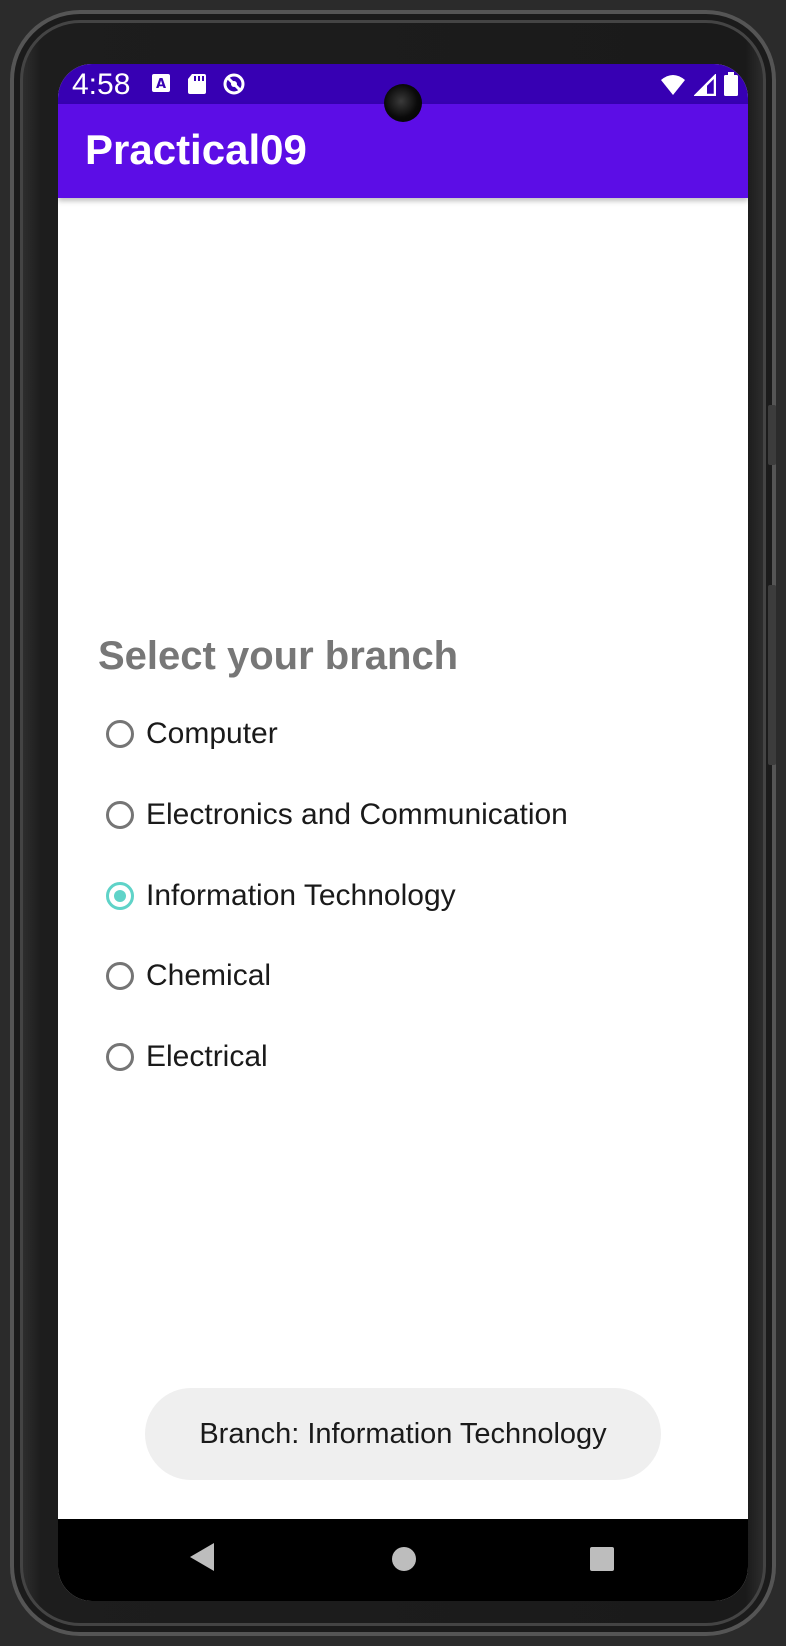 The height and width of the screenshot is (1646, 786). Describe the element at coordinates (120, 895) in the screenshot. I see `radio-button-checked` at that location.